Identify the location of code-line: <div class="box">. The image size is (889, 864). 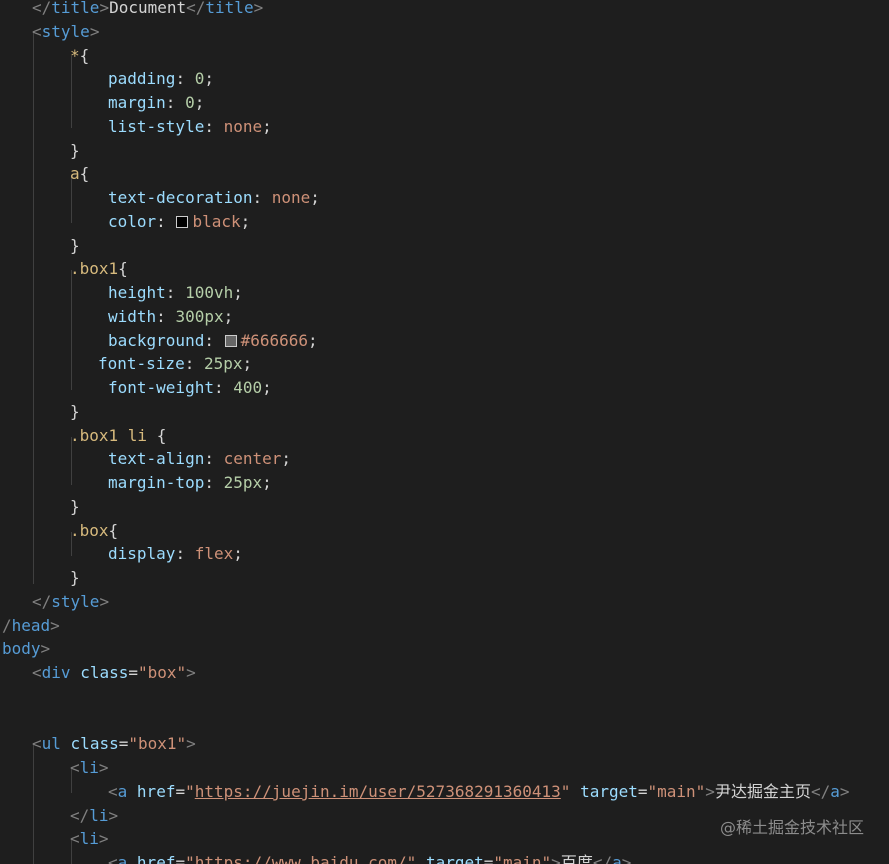
(98, 673).